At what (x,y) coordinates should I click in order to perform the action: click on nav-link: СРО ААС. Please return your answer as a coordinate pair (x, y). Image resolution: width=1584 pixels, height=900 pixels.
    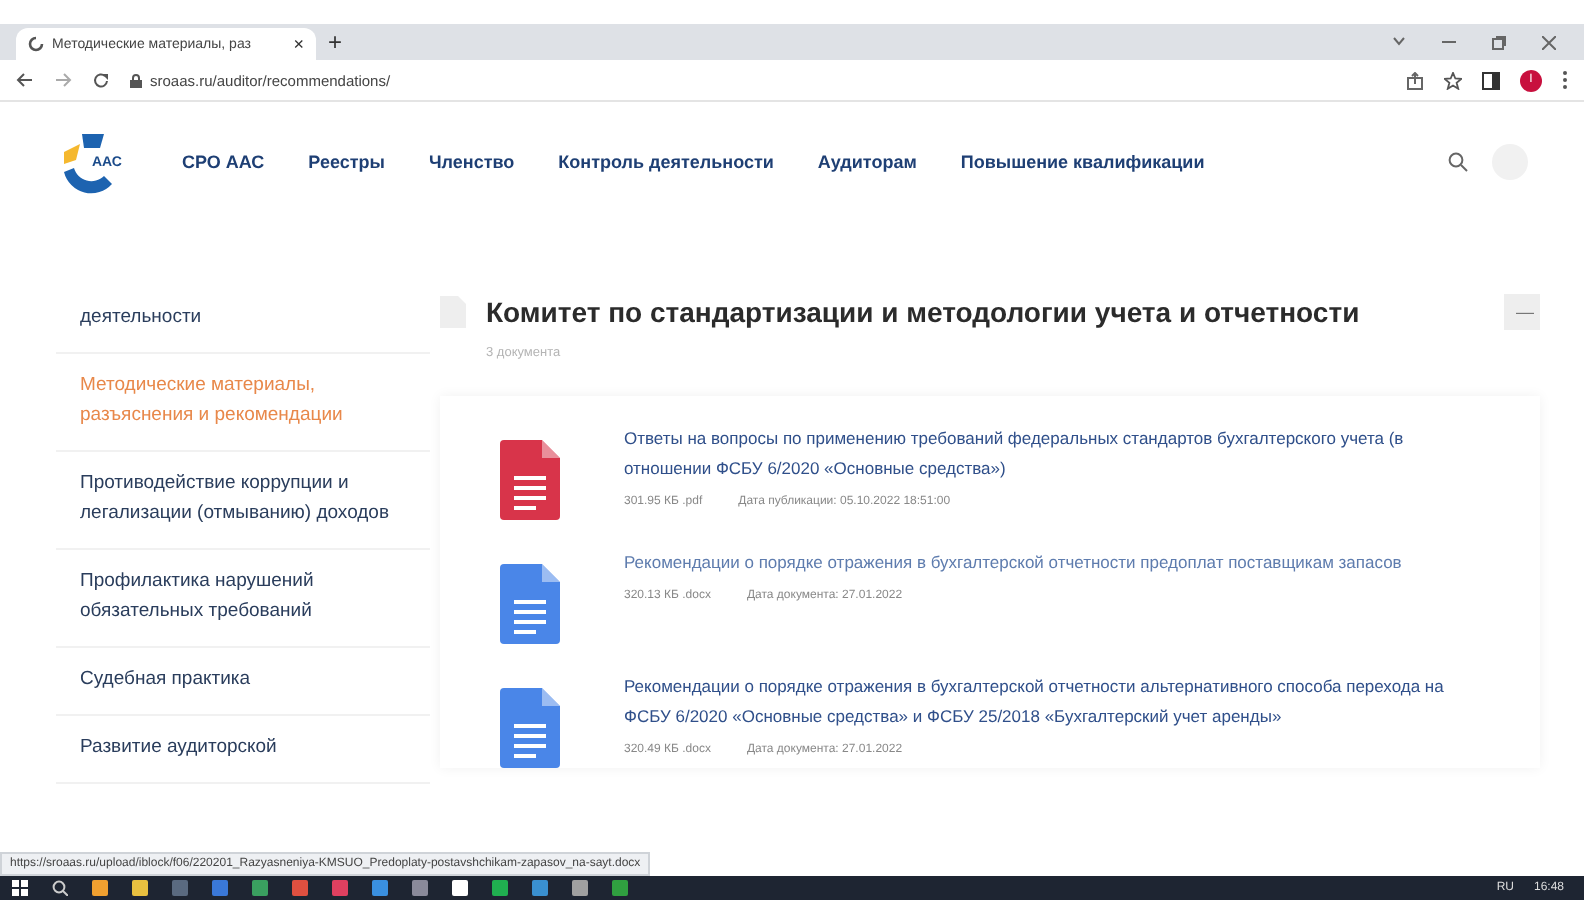
    Looking at the image, I should click on (223, 162).